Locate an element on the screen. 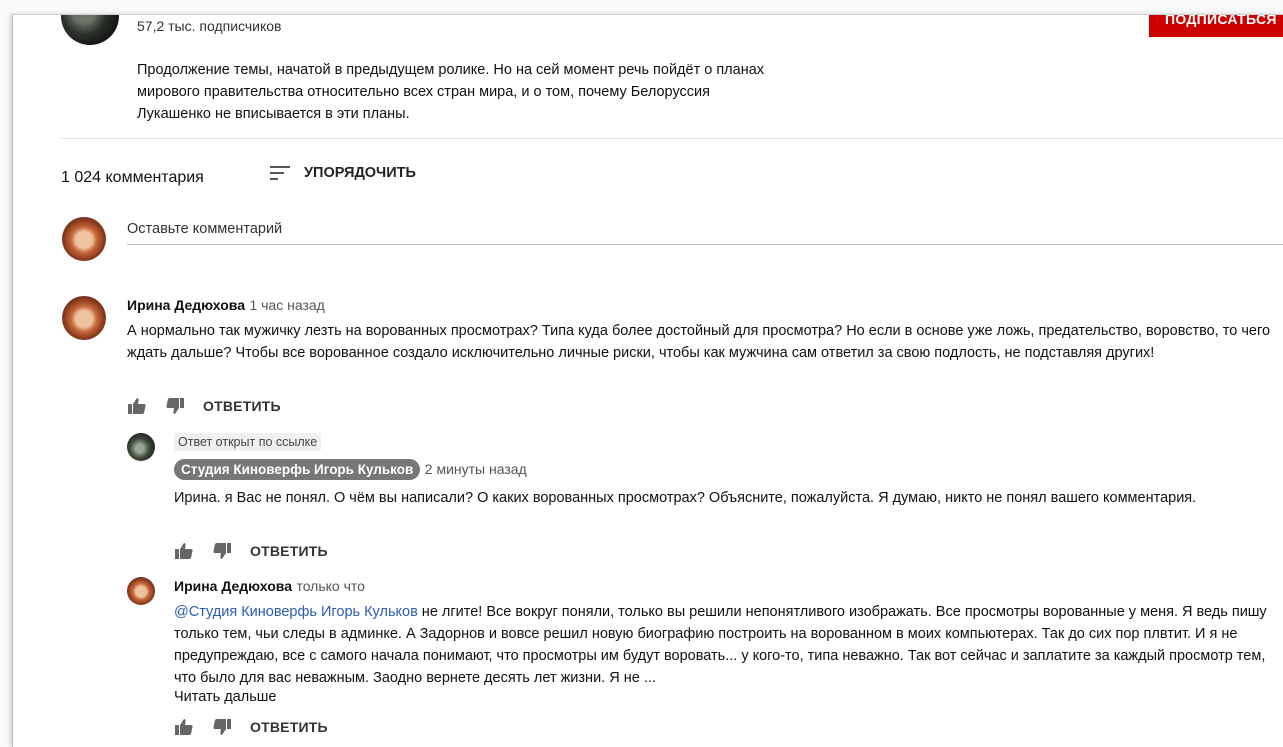  subscribe-button: ПОДПИСАТЬСЯ is located at coordinates (1216, 26).